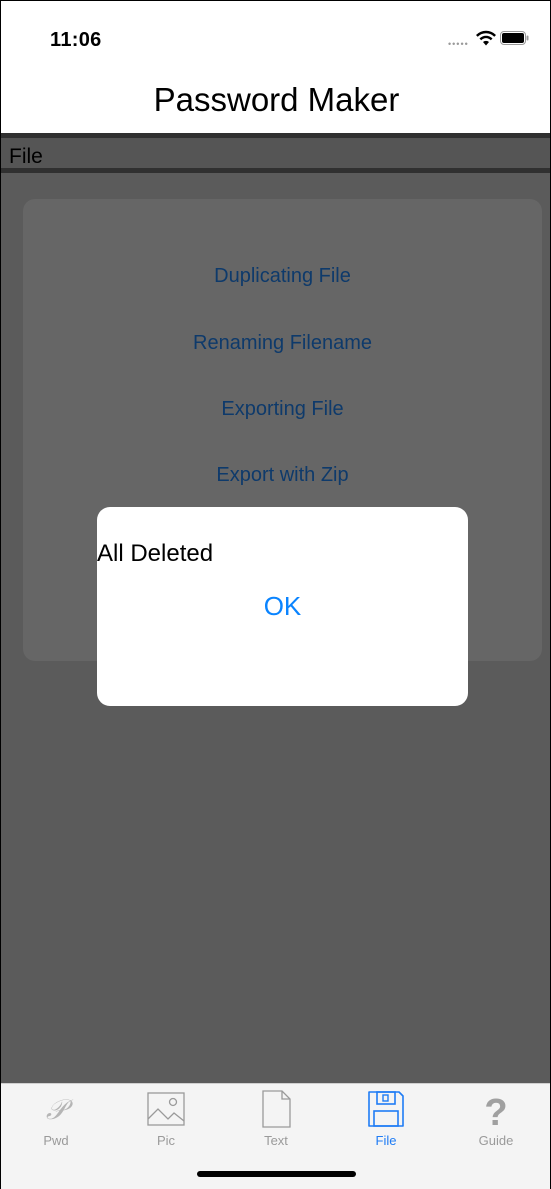 The image size is (551, 1189). Describe the element at coordinates (282, 475) in the screenshot. I see `export-with-zip-button: Export with Zip` at that location.